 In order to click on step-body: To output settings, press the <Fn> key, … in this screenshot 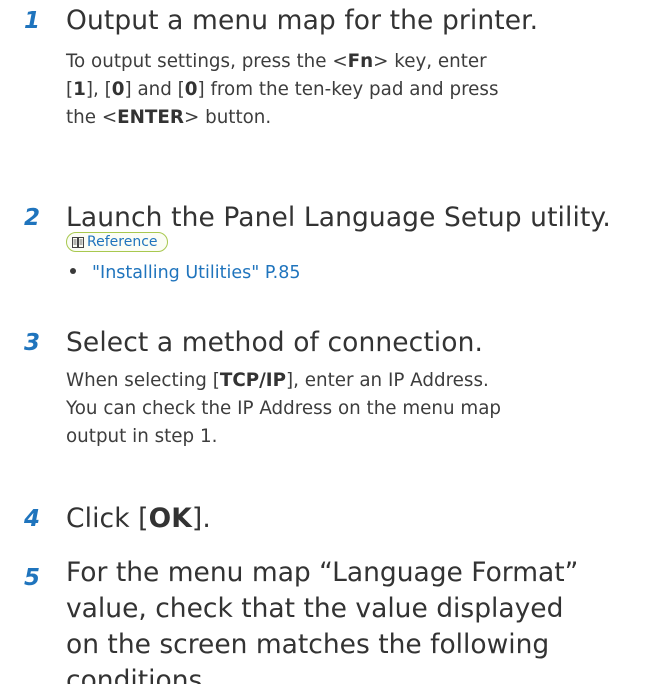, I will do `click(361, 90)`.